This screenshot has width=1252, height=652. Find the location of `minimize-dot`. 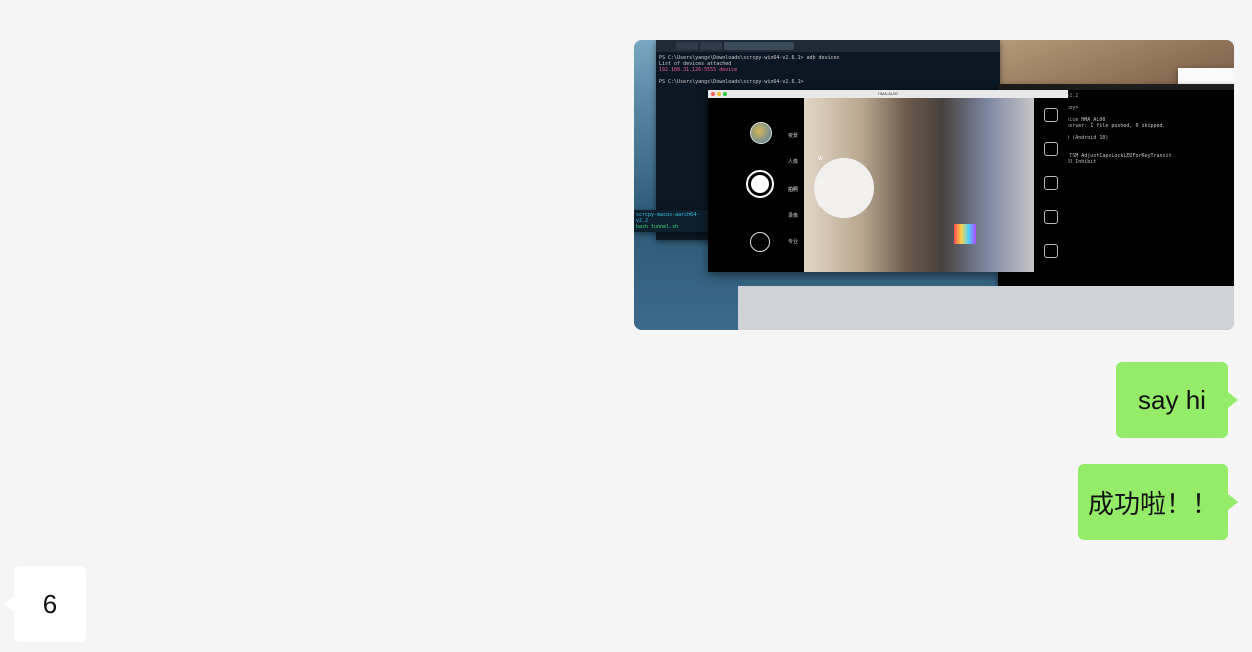

minimize-dot is located at coordinates (719, 94).